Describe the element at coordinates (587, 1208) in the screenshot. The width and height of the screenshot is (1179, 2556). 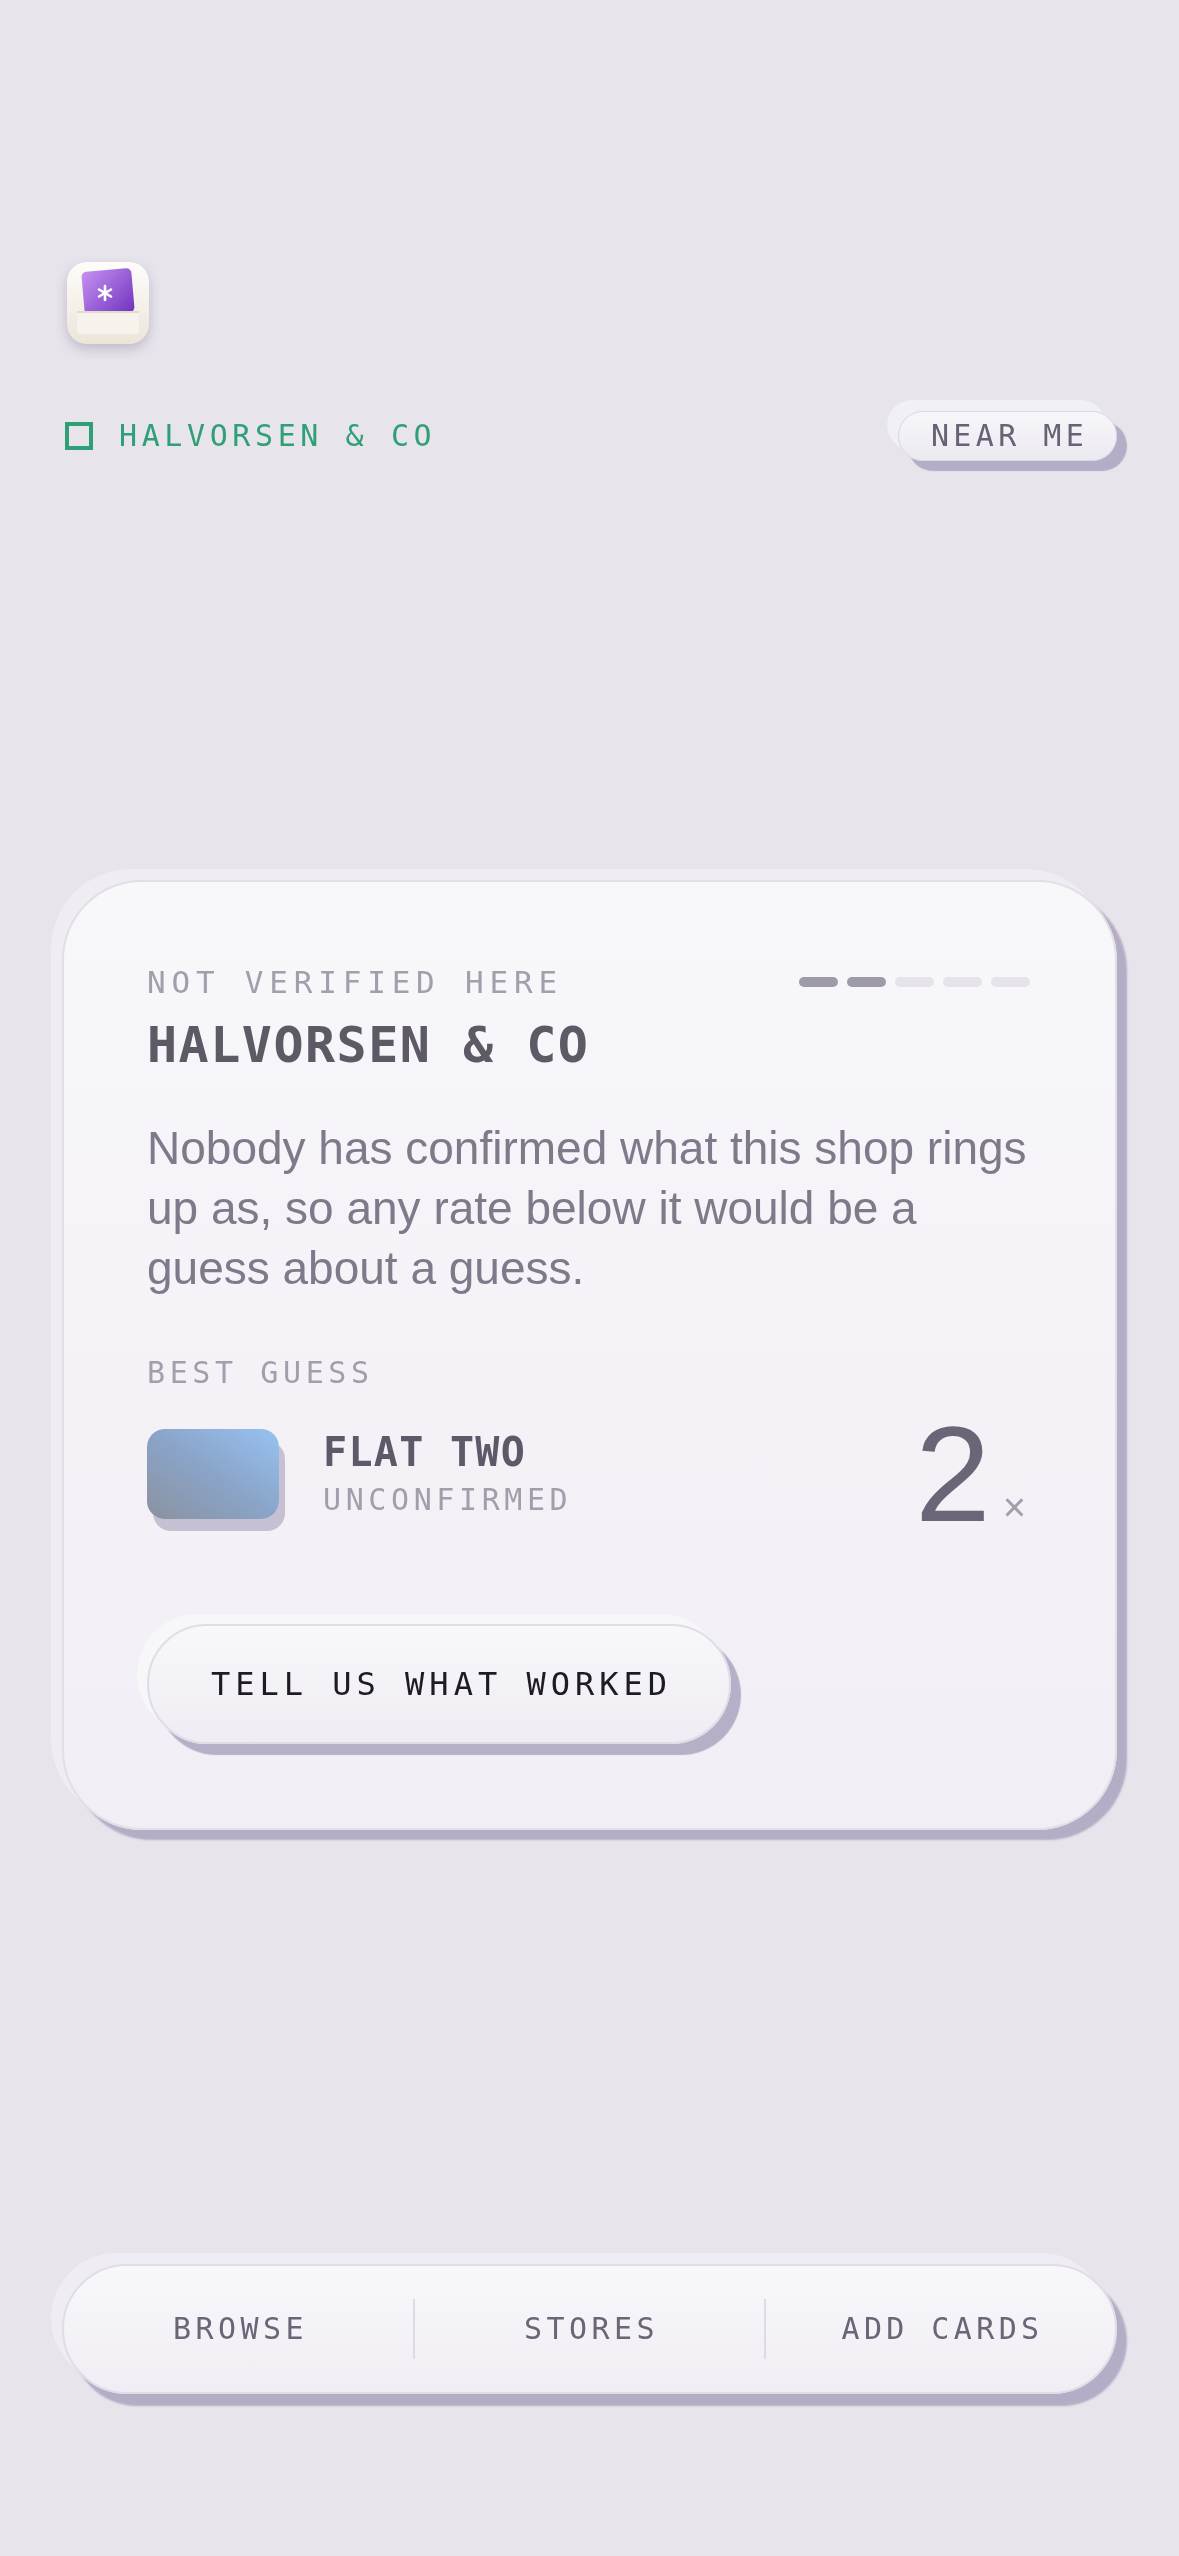
I see `description-text: Nobody has confirmed what this shop rings up as, so any rate below it would be a guess about a guess.` at that location.